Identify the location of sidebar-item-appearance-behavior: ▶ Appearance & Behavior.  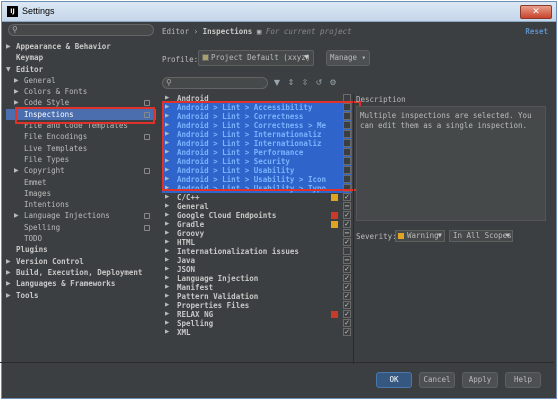
(81, 46).